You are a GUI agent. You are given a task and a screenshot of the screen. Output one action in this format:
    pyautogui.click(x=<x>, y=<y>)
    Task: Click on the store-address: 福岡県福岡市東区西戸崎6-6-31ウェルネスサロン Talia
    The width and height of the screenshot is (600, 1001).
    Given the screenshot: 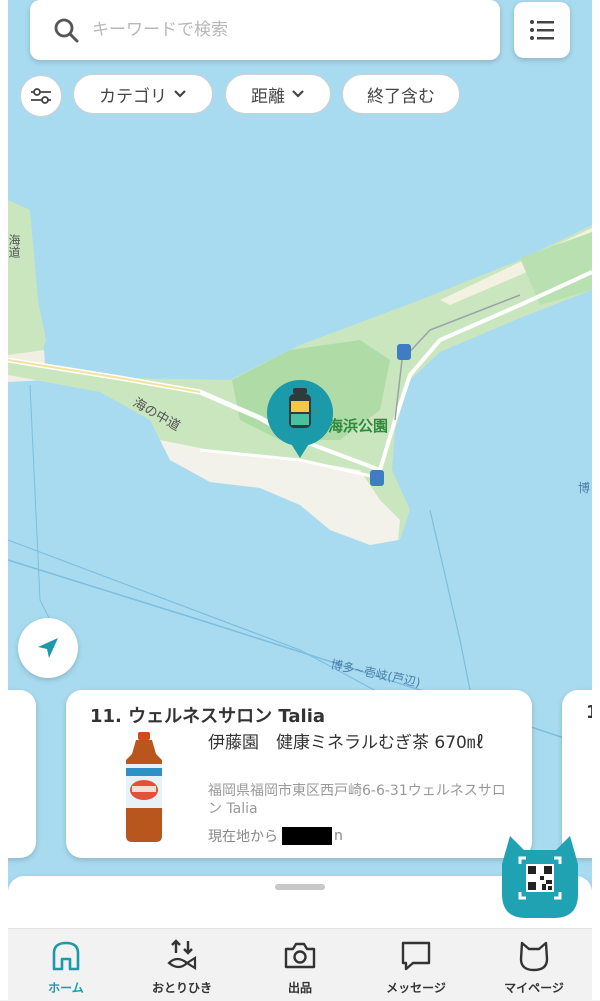 What is the action you would take?
    pyautogui.click(x=357, y=800)
    